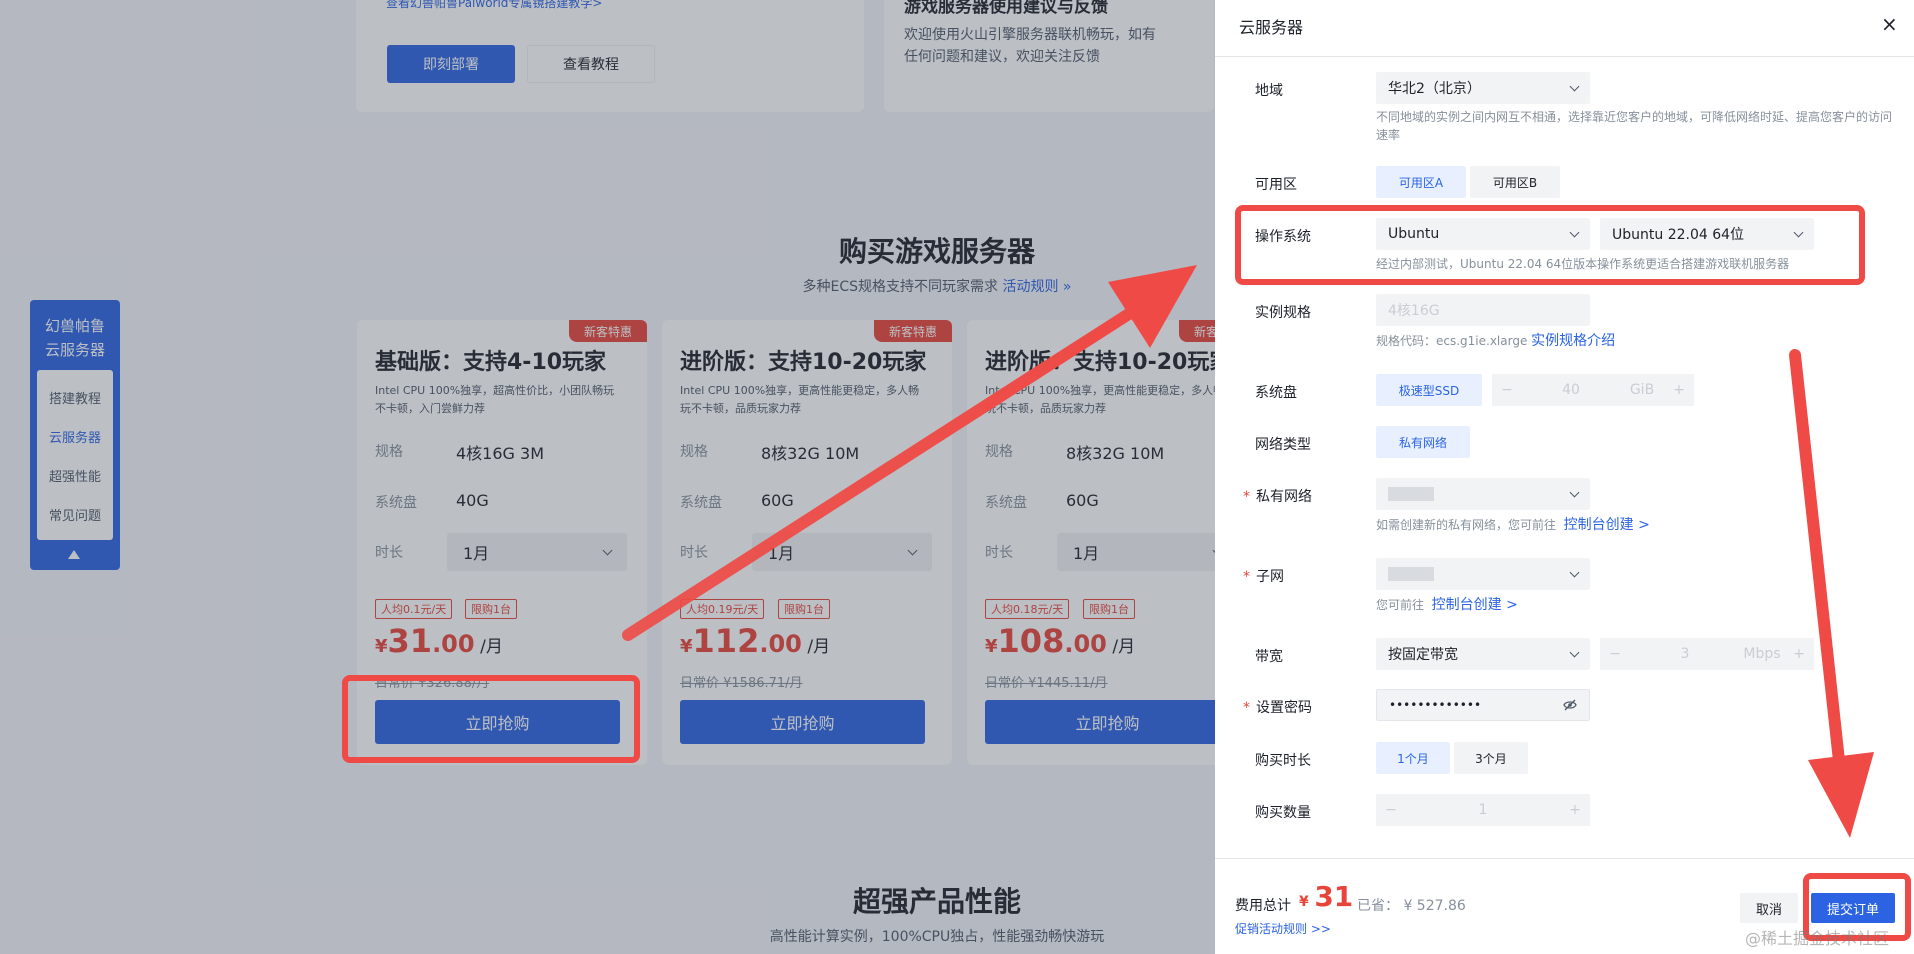  I want to click on arrow-to-os-icon, so click(909, 453).